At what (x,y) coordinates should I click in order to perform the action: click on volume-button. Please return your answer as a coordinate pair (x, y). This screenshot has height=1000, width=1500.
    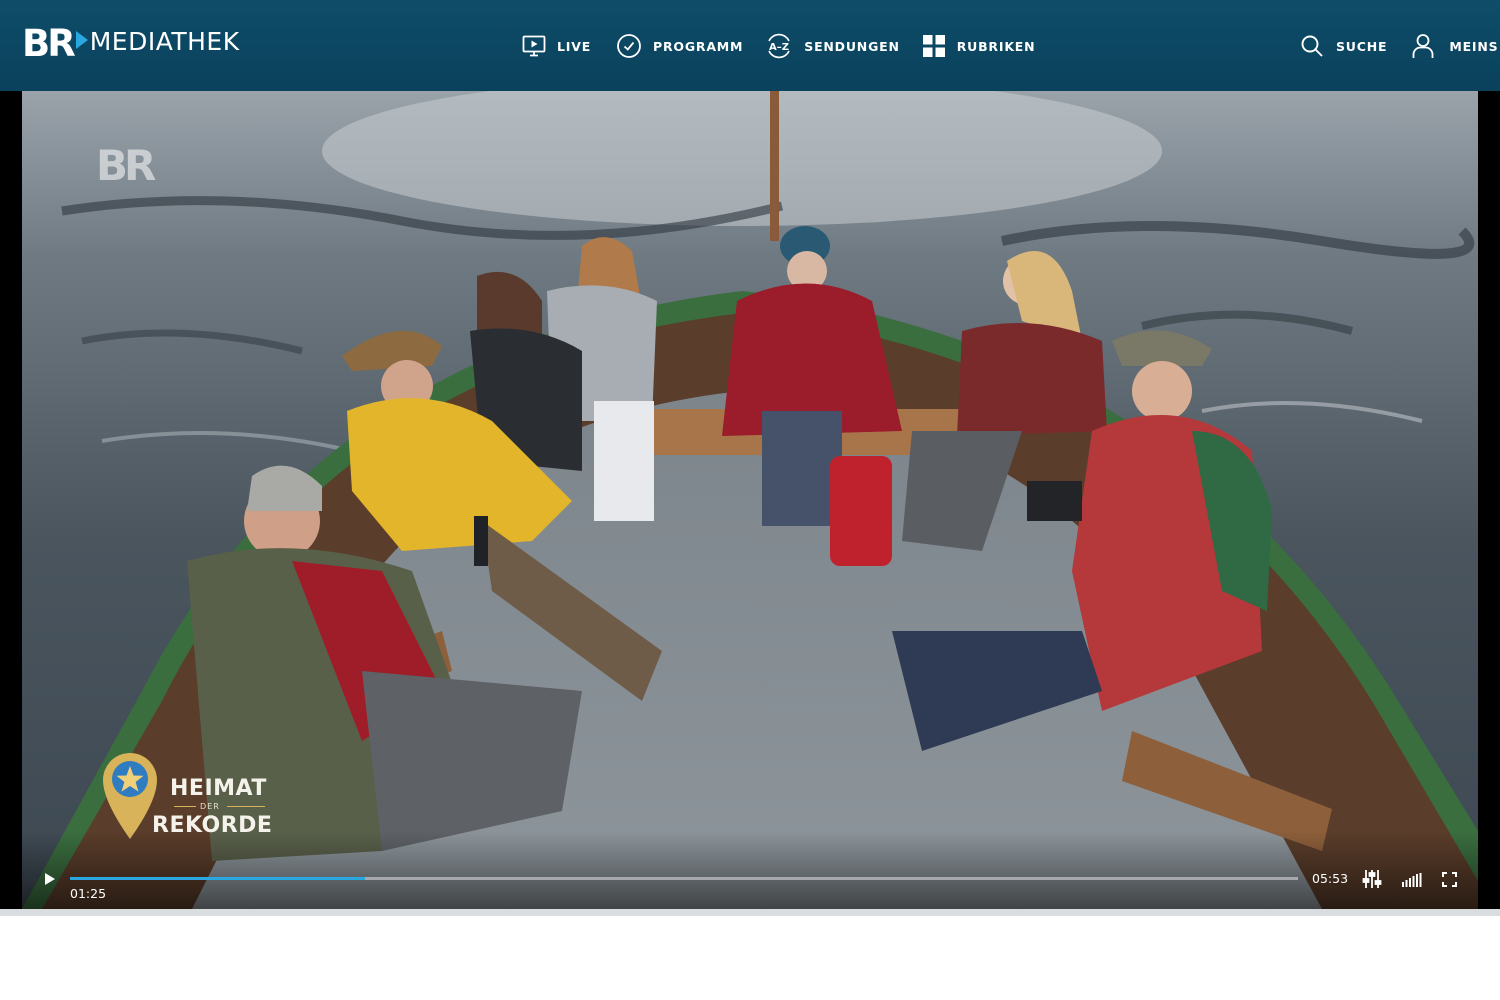
    Looking at the image, I should click on (1412, 881).